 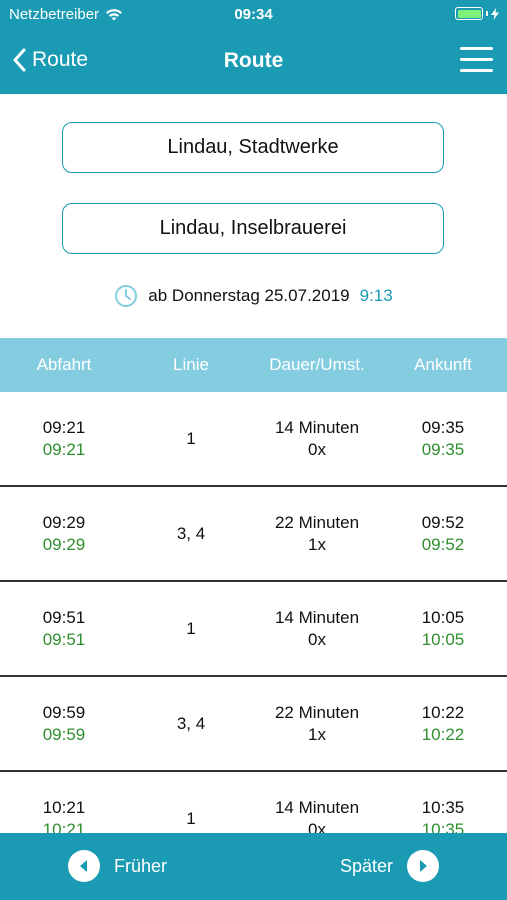 I want to click on arrival-time: 10:35, so click(x=443, y=807).